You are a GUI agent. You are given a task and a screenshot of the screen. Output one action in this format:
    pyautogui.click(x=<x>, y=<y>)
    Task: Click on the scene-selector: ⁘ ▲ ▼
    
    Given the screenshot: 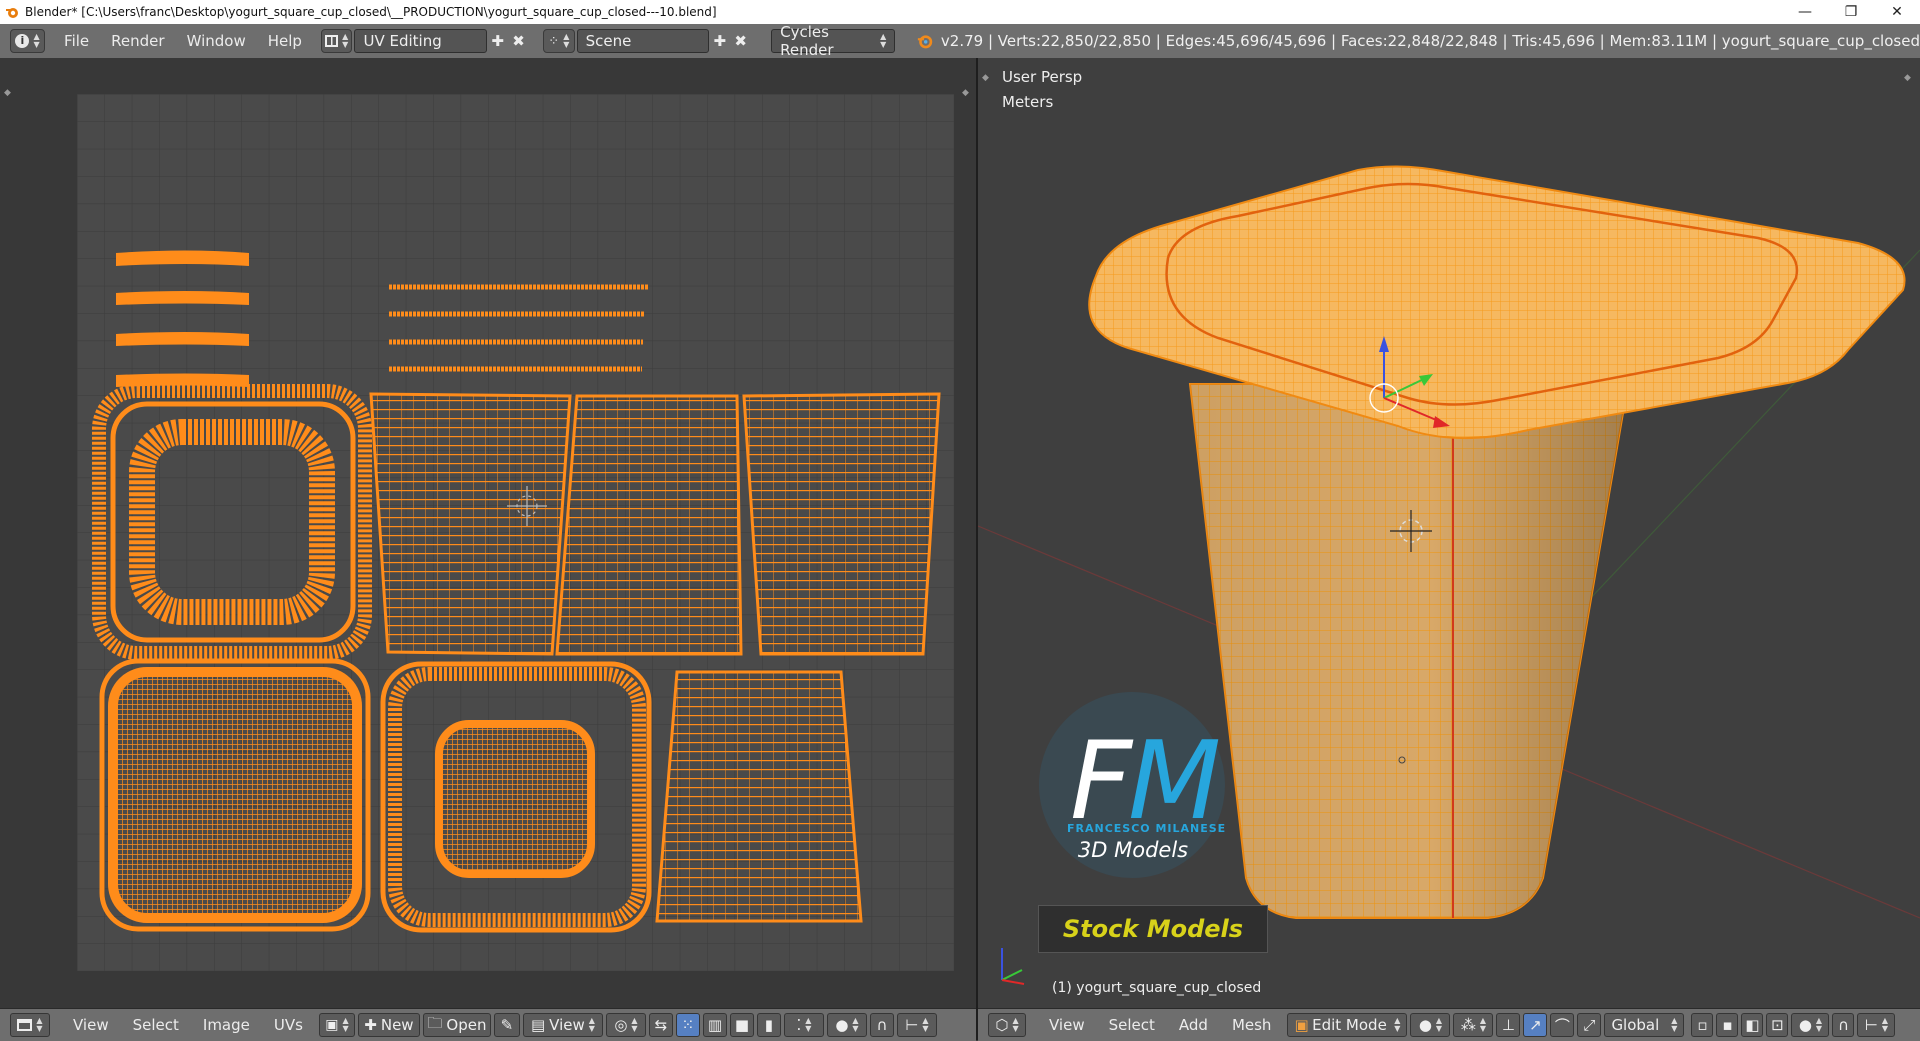 What is the action you would take?
    pyautogui.click(x=559, y=41)
    